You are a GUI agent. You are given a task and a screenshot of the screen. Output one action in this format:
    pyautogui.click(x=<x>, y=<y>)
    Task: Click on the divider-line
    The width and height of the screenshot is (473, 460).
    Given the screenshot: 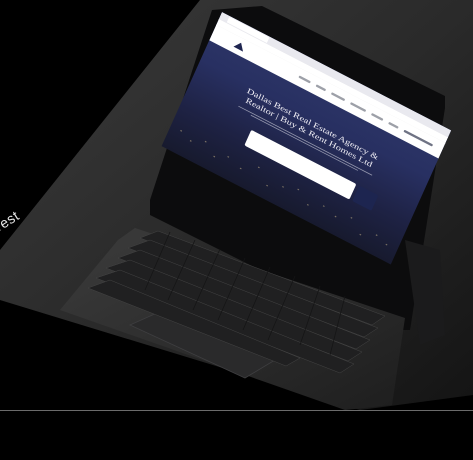 What is the action you would take?
    pyautogui.click(x=236, y=410)
    